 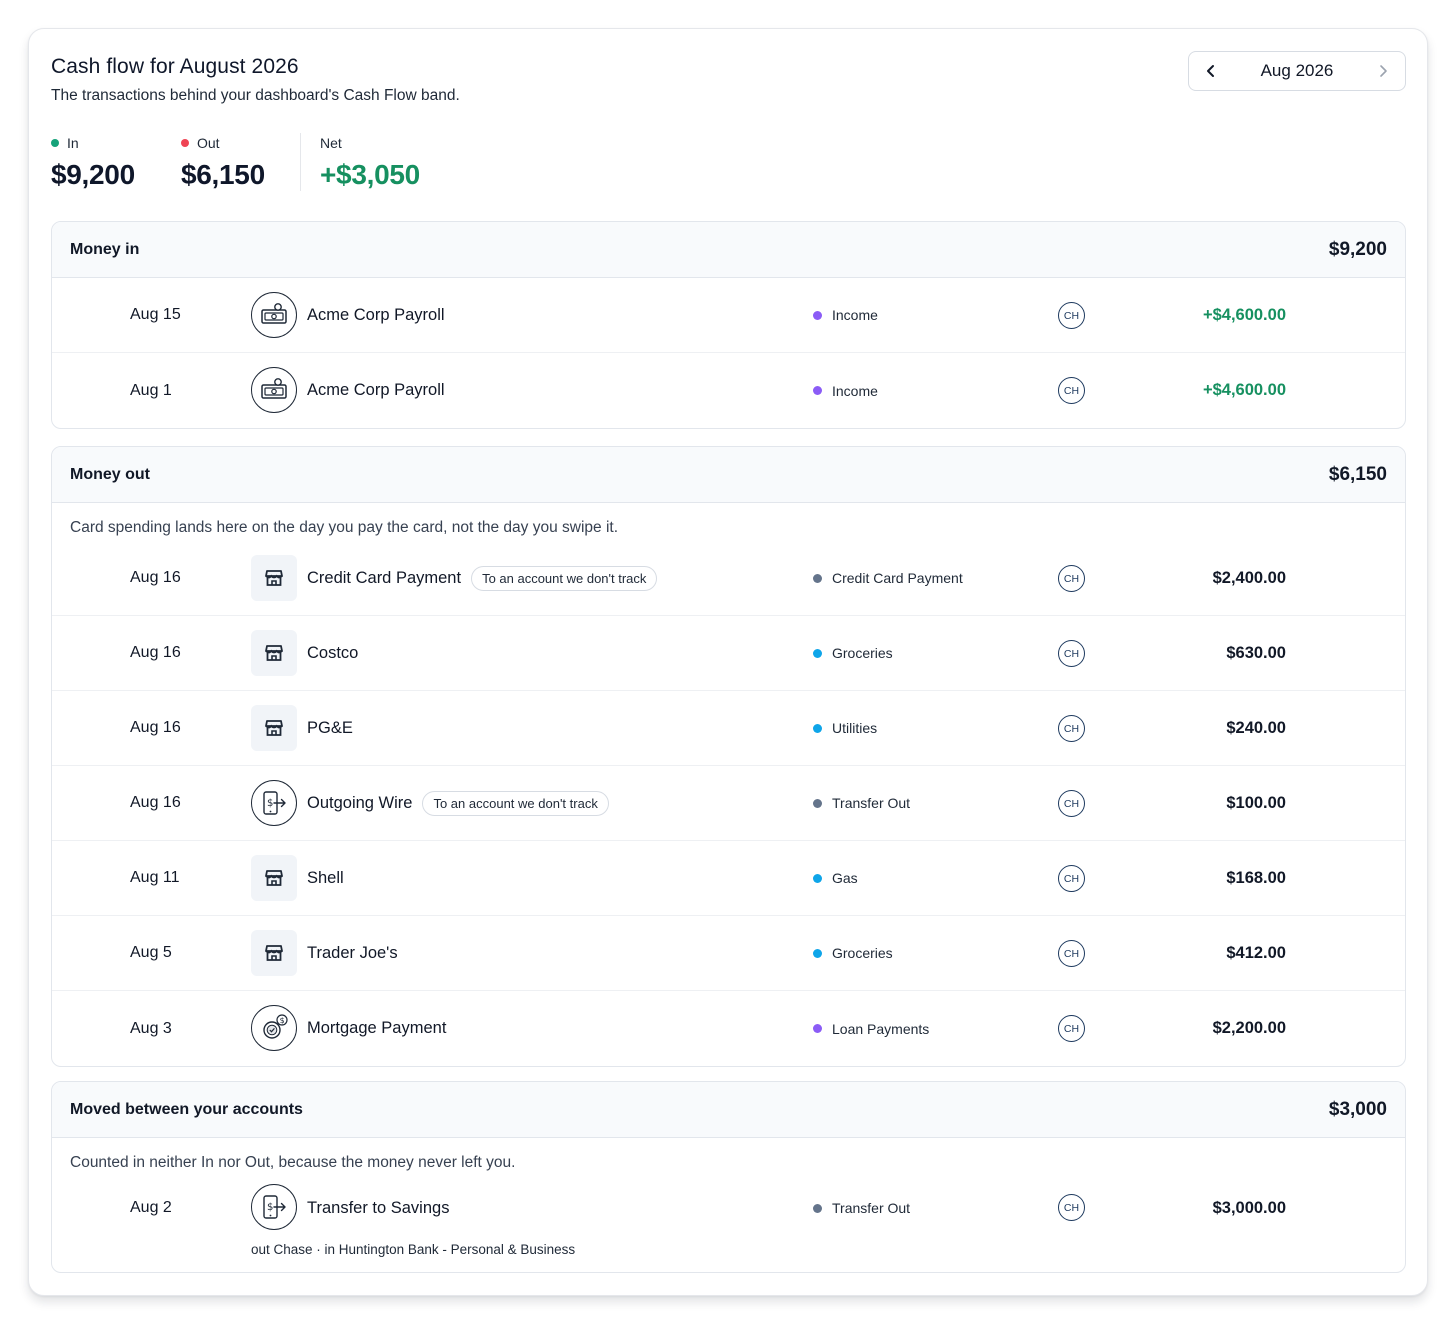 I want to click on in-dot-icon, so click(x=55, y=143).